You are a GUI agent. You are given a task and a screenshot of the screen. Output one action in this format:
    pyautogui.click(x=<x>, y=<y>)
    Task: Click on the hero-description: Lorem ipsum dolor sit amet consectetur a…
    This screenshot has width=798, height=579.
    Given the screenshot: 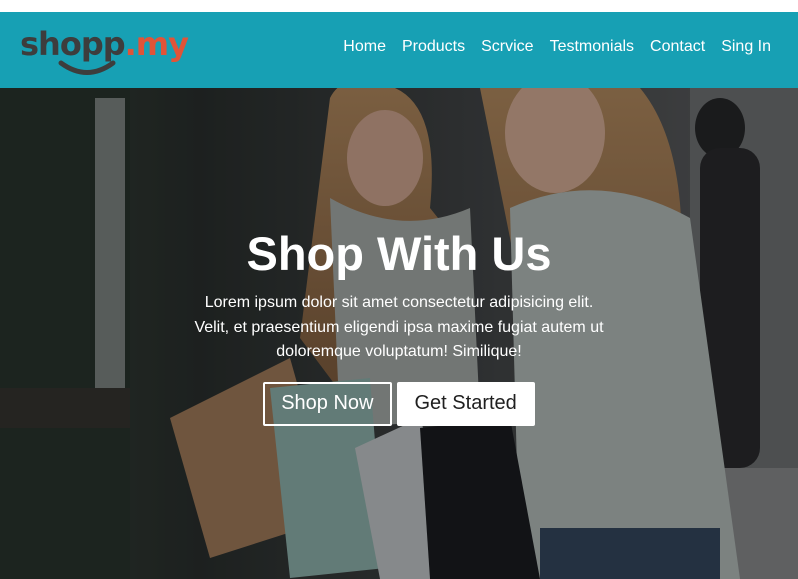 What is the action you would take?
    pyautogui.click(x=399, y=327)
    